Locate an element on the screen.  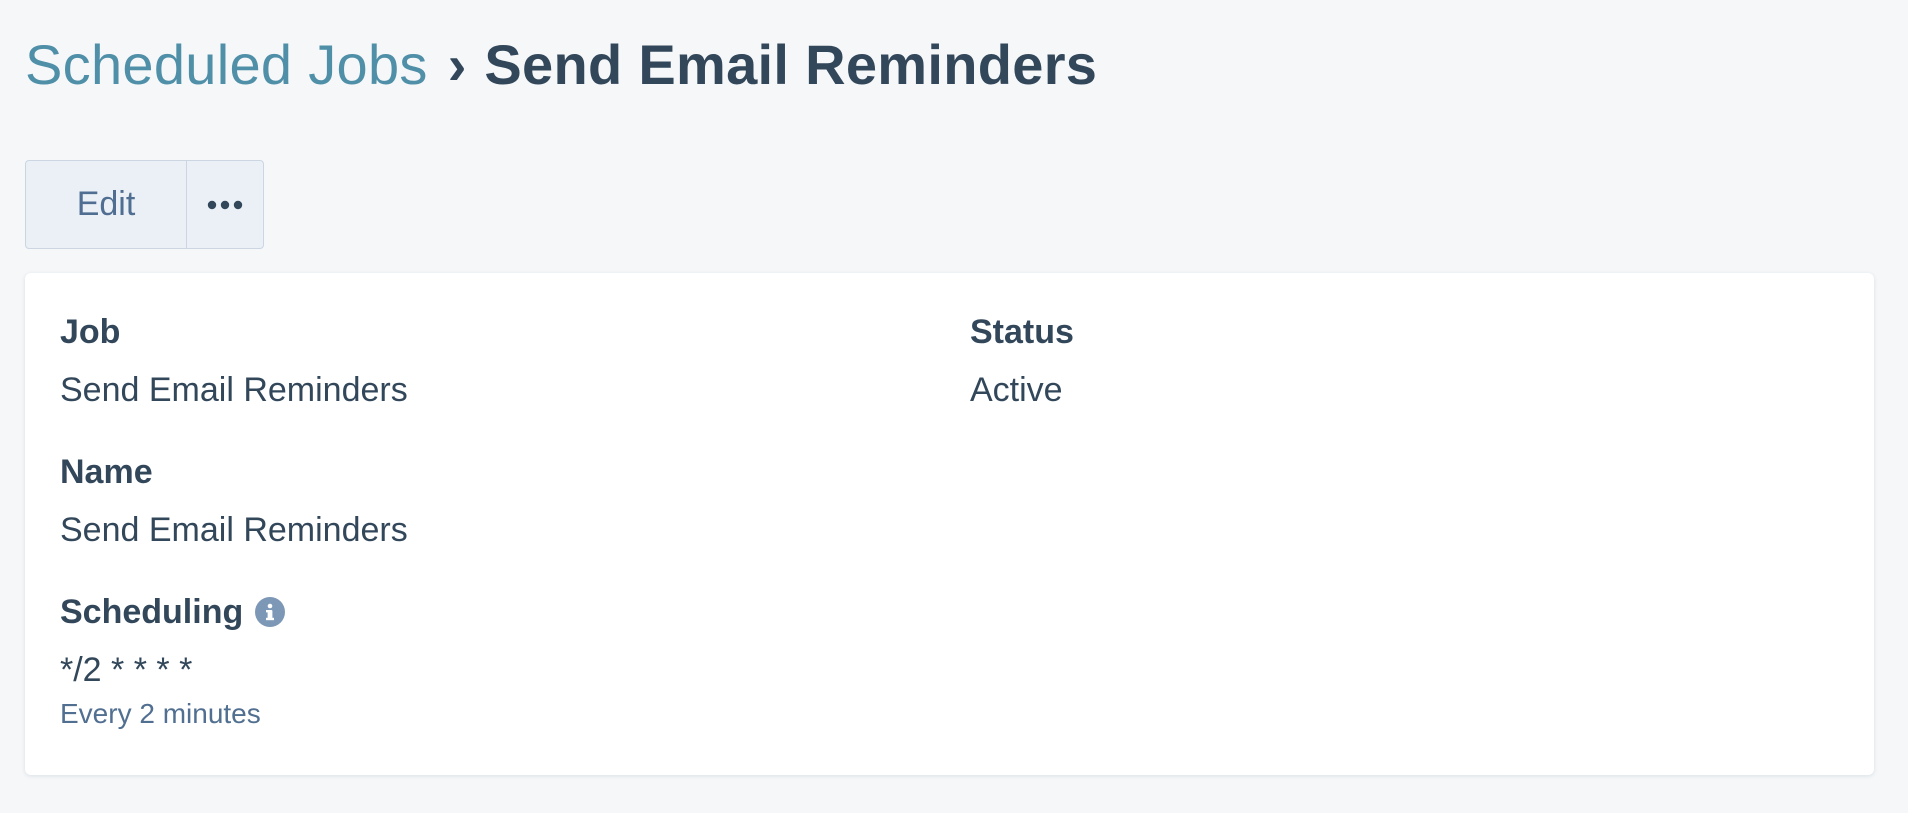
field-scheduling: Scheduling */2 * * * * Every 2 minutes is located at coordinates (173, 660).